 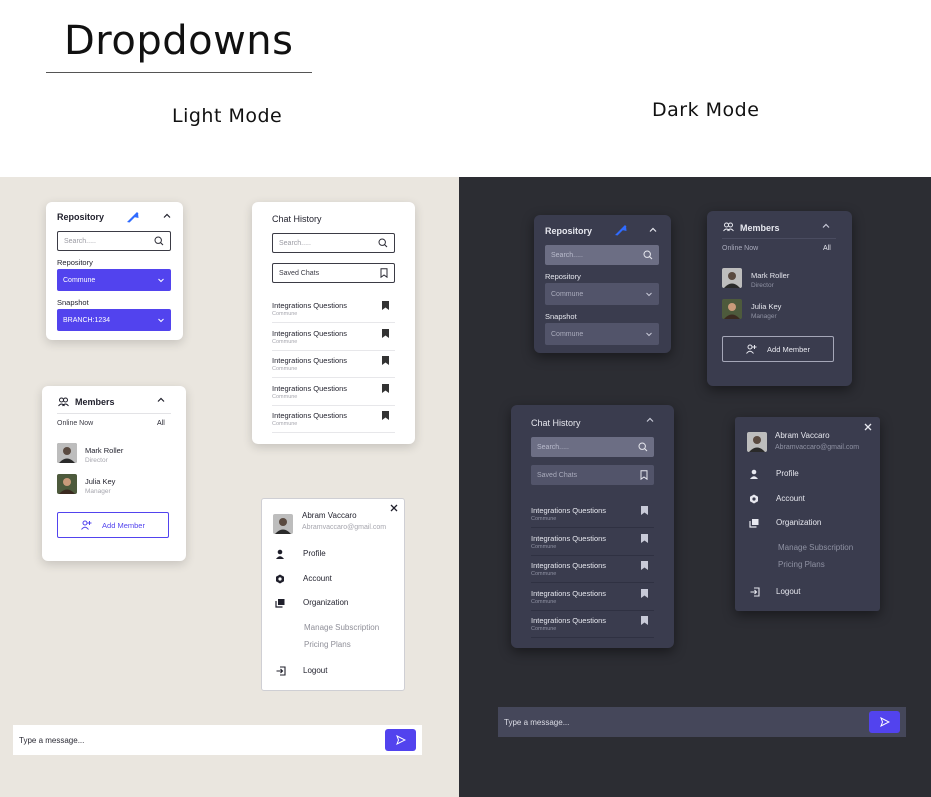 I want to click on add-user-icon, so click(x=86, y=525).